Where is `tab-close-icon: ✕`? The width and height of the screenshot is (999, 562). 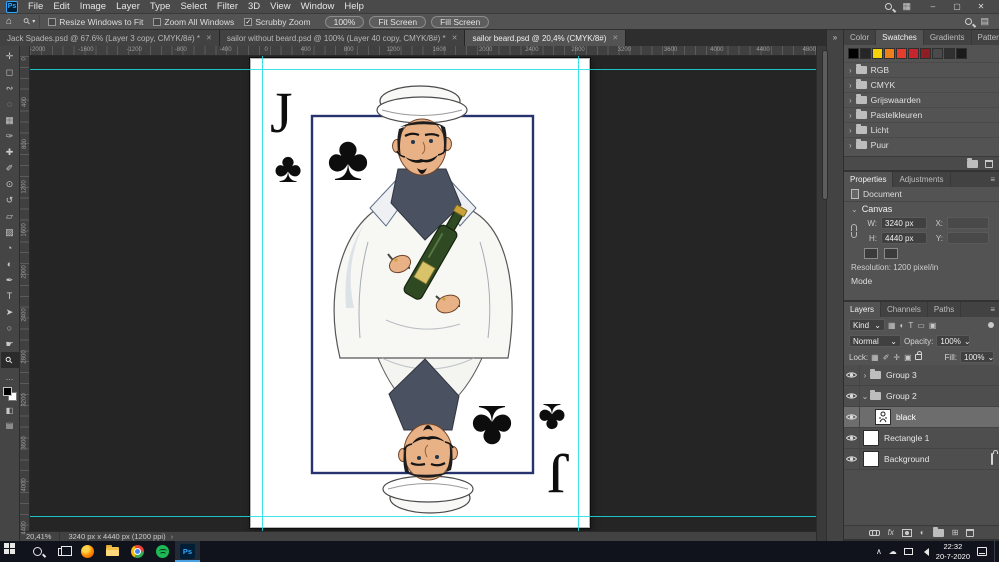
tab-close-icon: ✕ is located at coordinates (455, 38).